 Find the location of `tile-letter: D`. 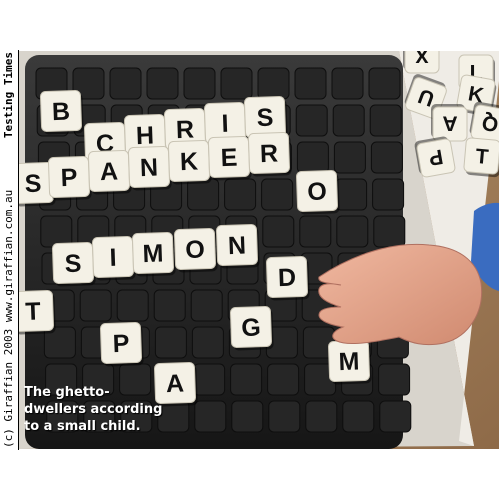

tile-letter: D is located at coordinates (287, 277).